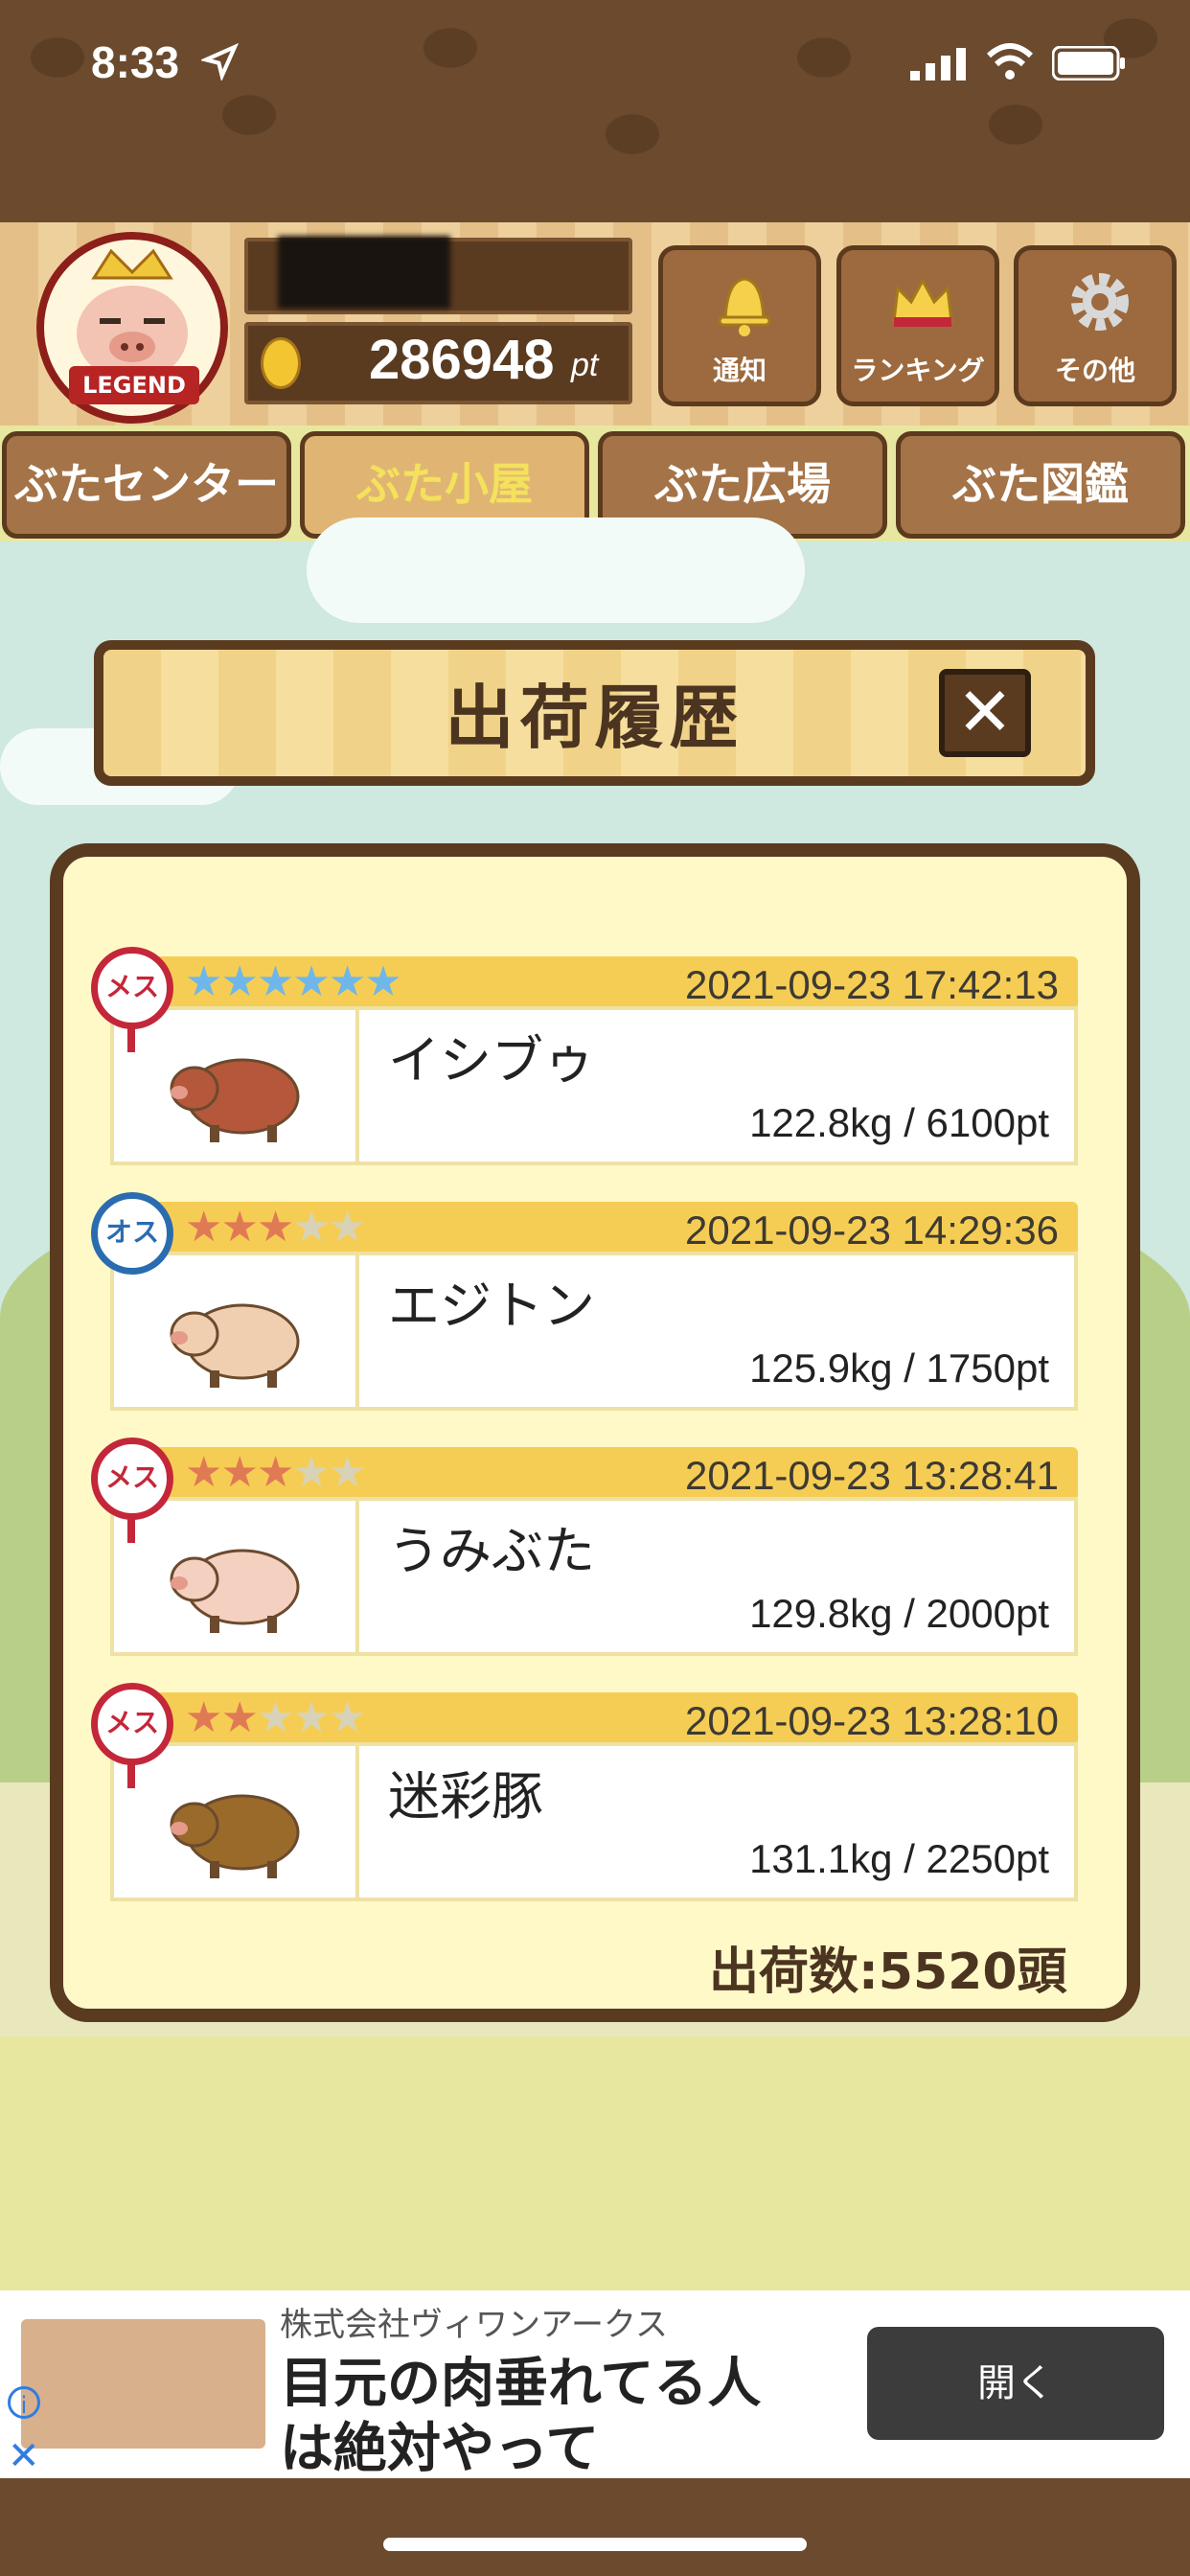 The width and height of the screenshot is (1190, 2576). I want to click on notifications-button: 通知, so click(740, 325).